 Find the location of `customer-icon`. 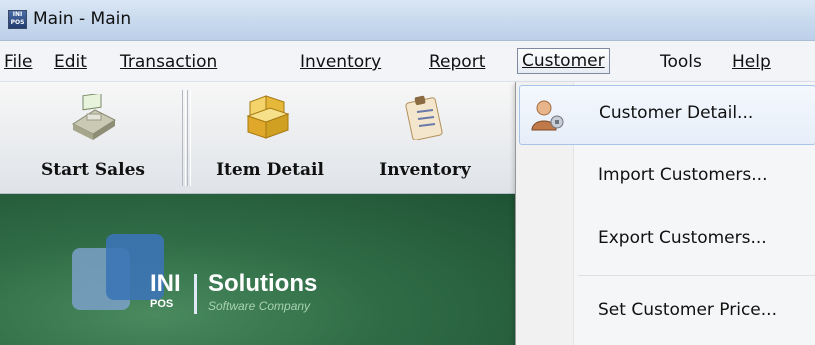

customer-icon is located at coordinates (547, 115).